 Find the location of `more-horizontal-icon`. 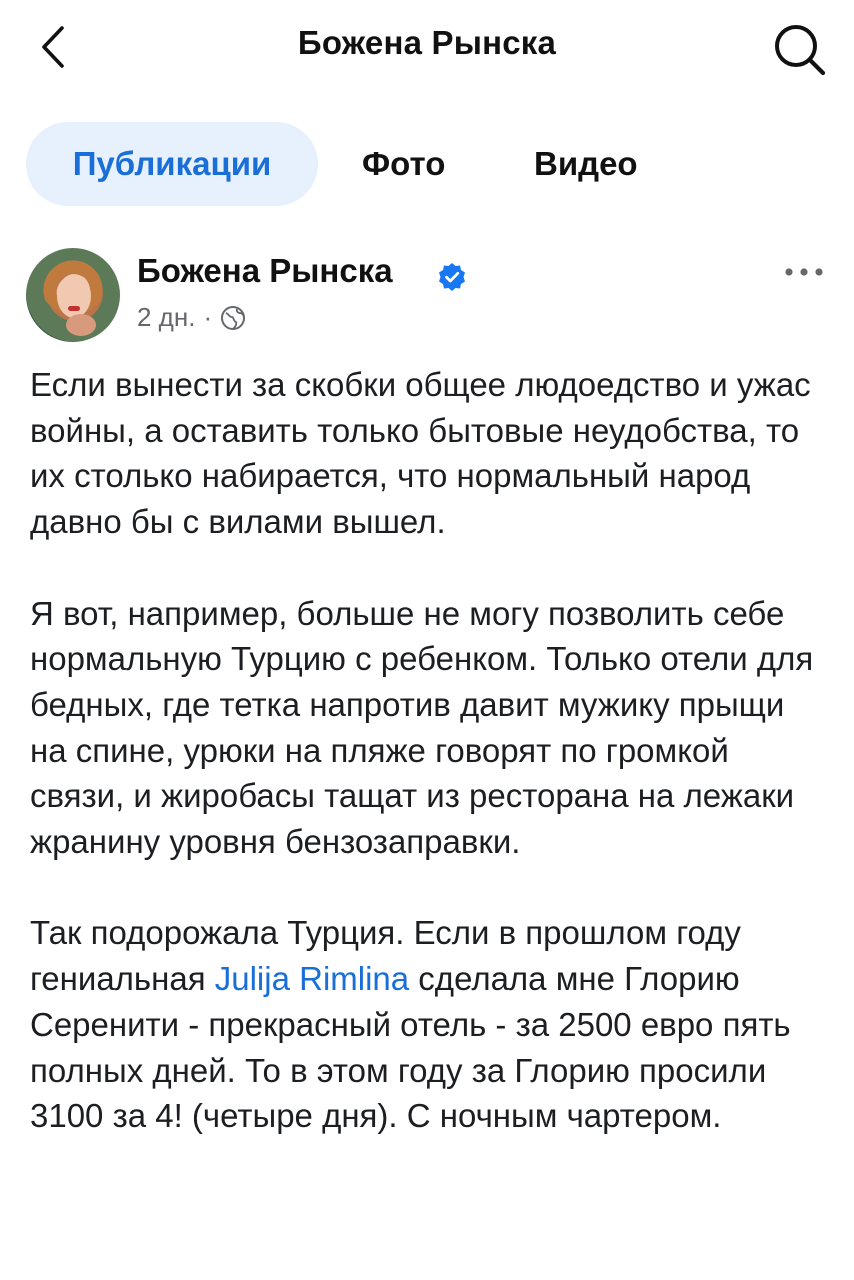

more-horizontal-icon is located at coordinates (804, 272).